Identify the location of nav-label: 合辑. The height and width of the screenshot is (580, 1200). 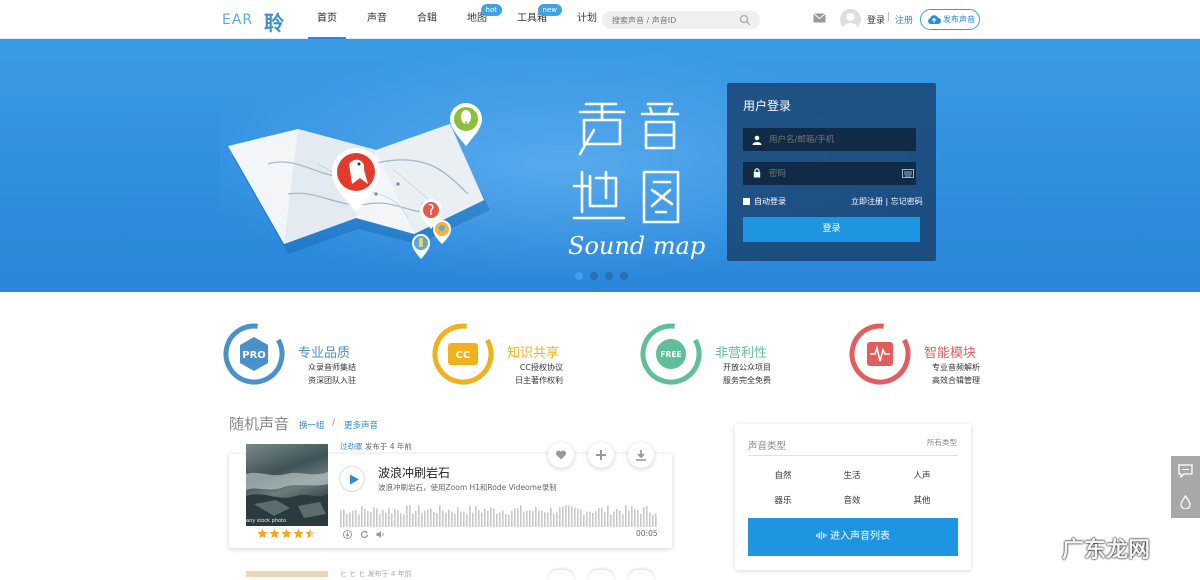
(427, 18).